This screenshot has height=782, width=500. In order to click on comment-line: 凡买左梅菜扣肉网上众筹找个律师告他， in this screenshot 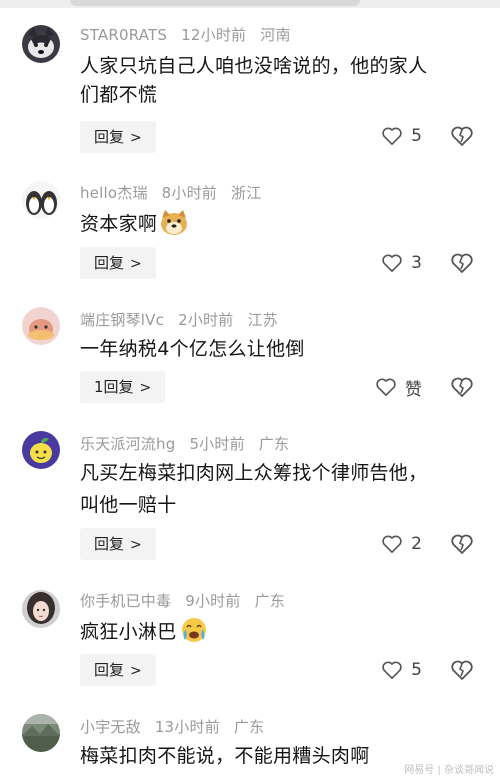, I will do `click(254, 473)`.